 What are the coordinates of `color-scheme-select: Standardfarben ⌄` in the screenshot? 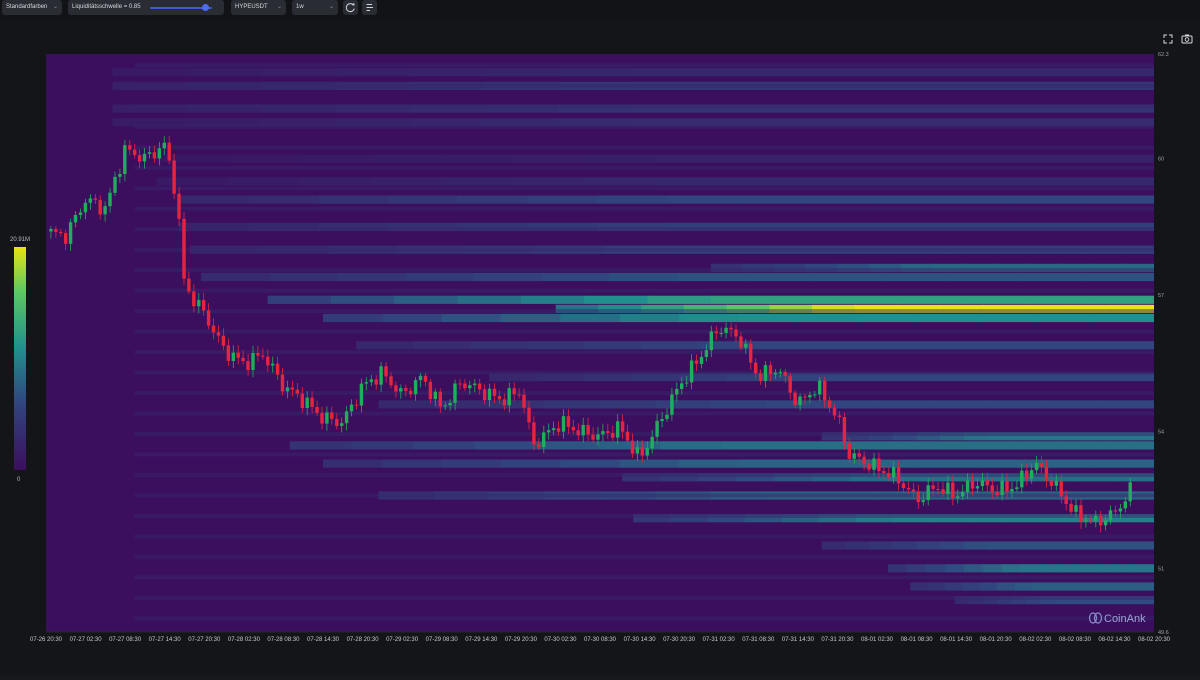 It's located at (32, 7).